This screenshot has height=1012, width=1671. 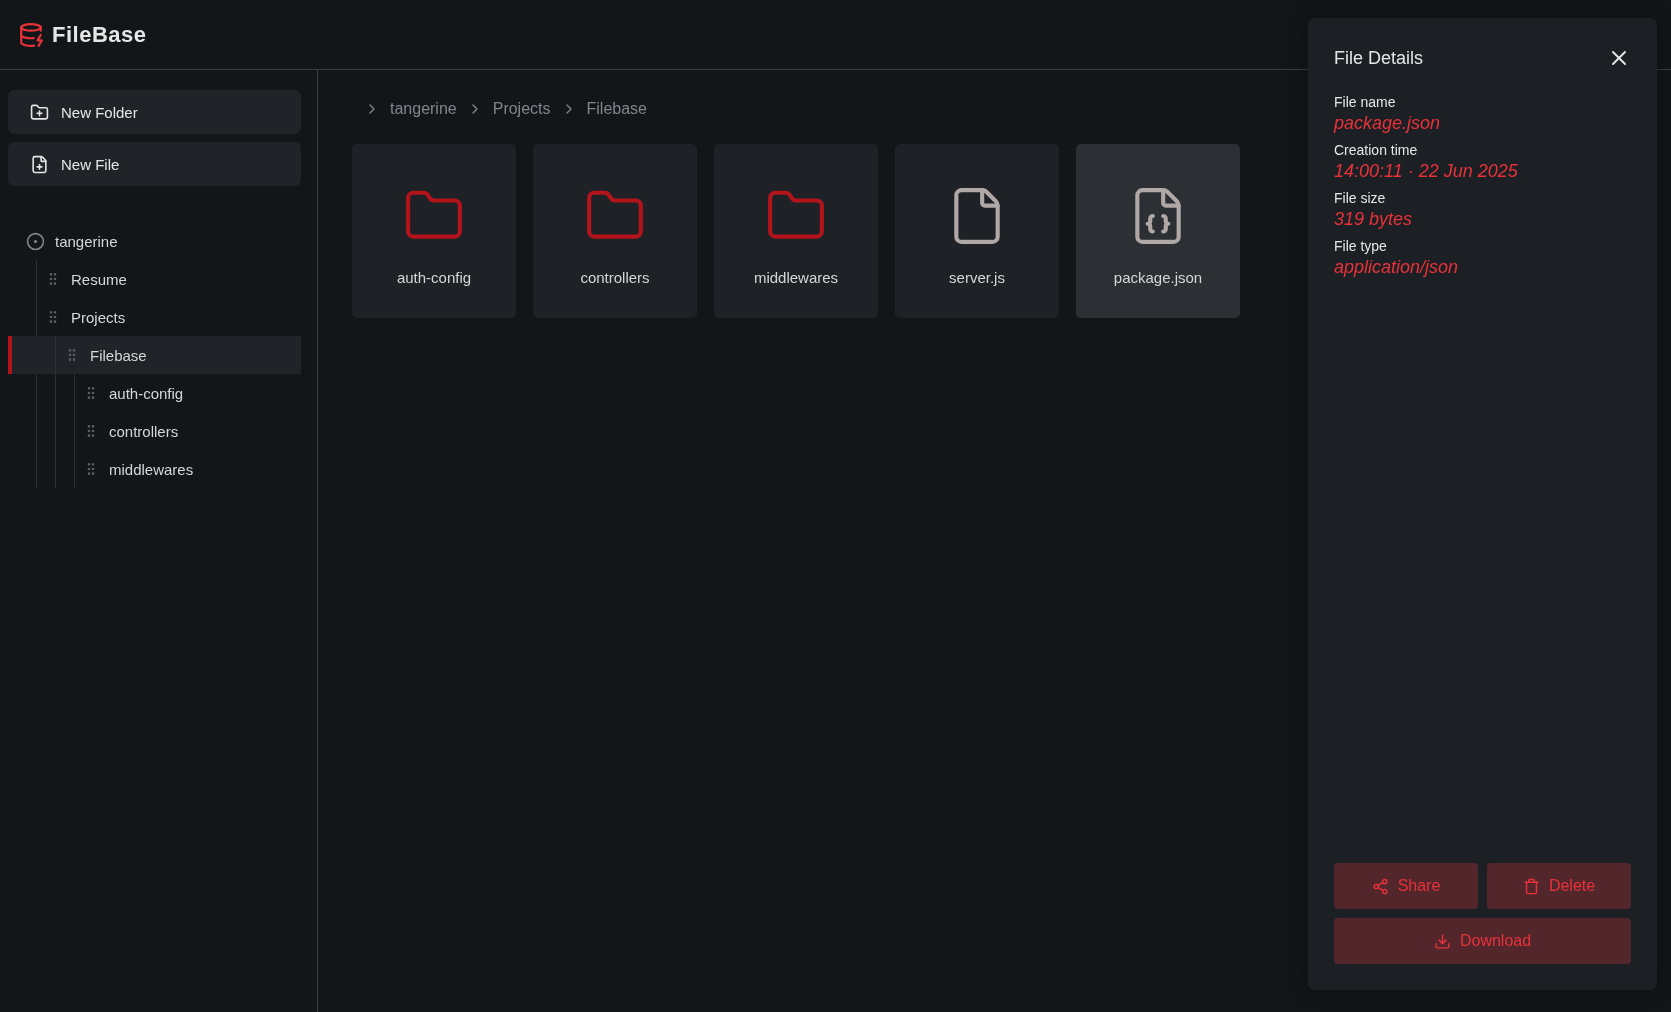 What do you see at coordinates (521, 109) in the screenshot?
I see `breadcrumb-link: Projects` at bounding box center [521, 109].